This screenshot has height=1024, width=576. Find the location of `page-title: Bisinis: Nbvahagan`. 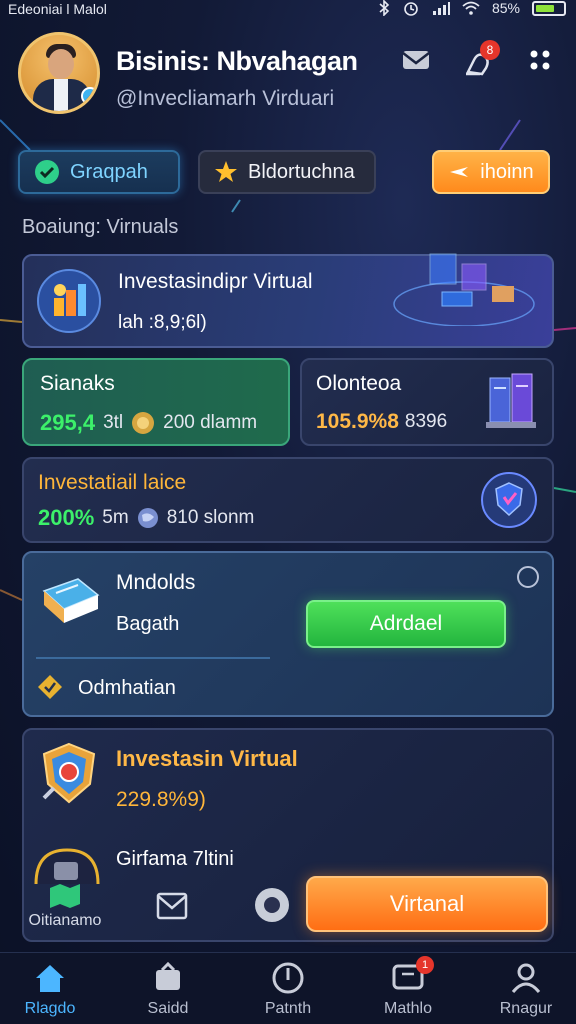

page-title: Bisinis: Nbvahagan is located at coordinates (237, 61).